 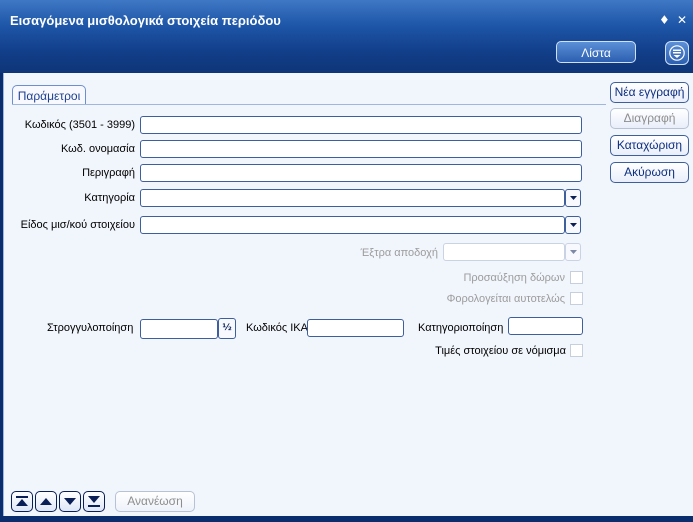 What do you see at coordinates (399, 253) in the screenshot?
I see `extra-label: Έξτρα αποδοχή` at bounding box center [399, 253].